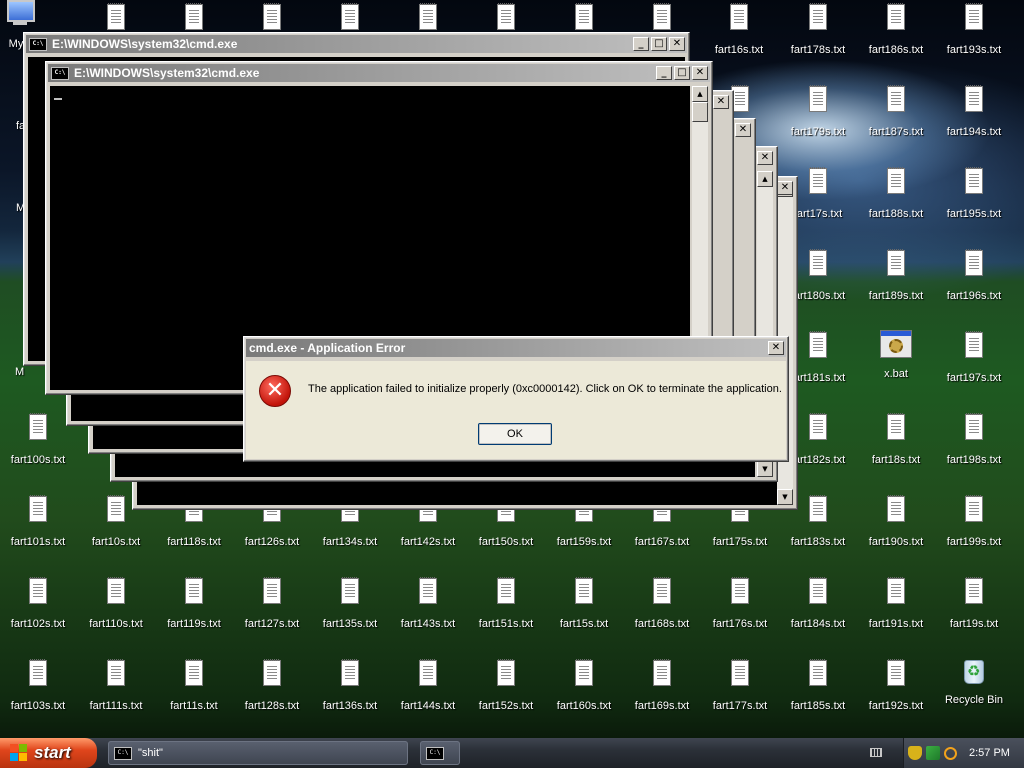 The image size is (1024, 768). What do you see at coordinates (896, 119) in the screenshot?
I see `desktop-file-icon: fart187s.txt` at bounding box center [896, 119].